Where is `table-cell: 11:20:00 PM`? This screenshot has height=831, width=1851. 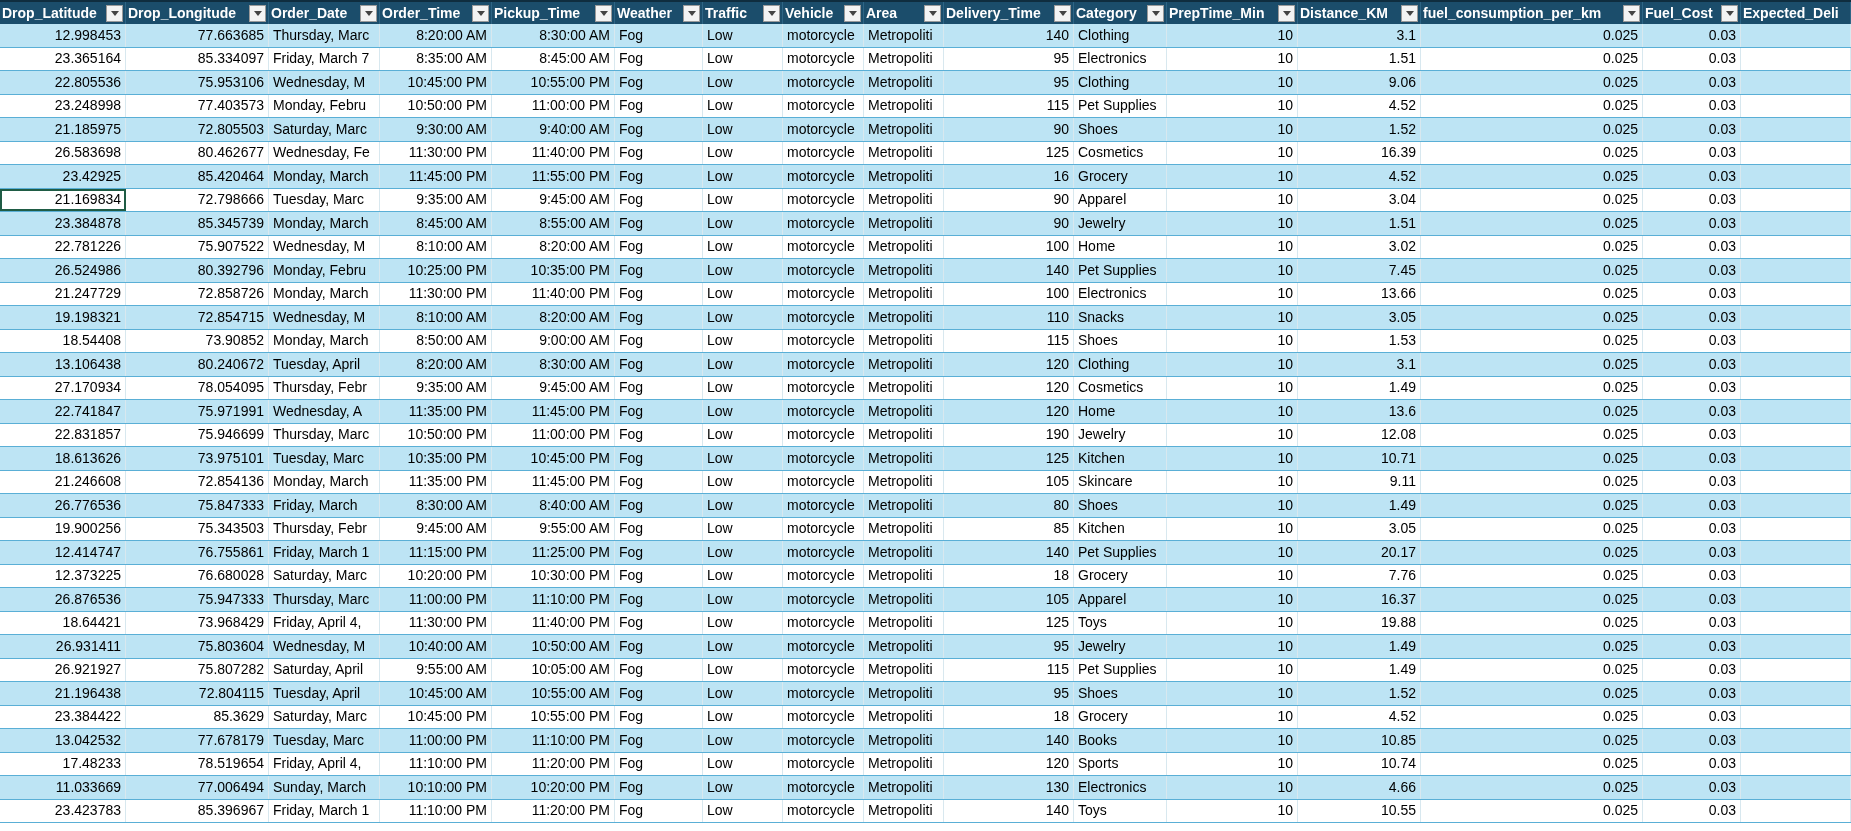
table-cell: 11:20:00 PM is located at coordinates (553, 763).